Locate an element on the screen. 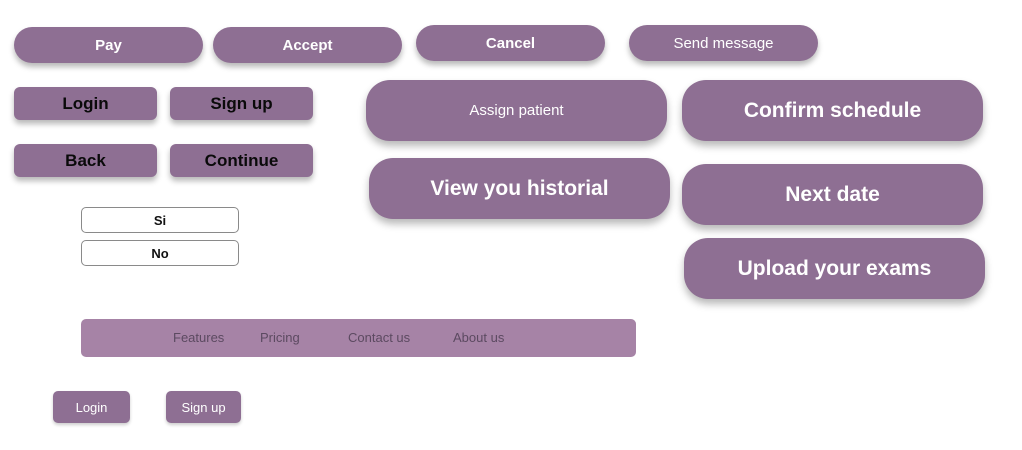 The image size is (1022, 450). nav-link-contact-us: Contact us is located at coordinates (379, 337).